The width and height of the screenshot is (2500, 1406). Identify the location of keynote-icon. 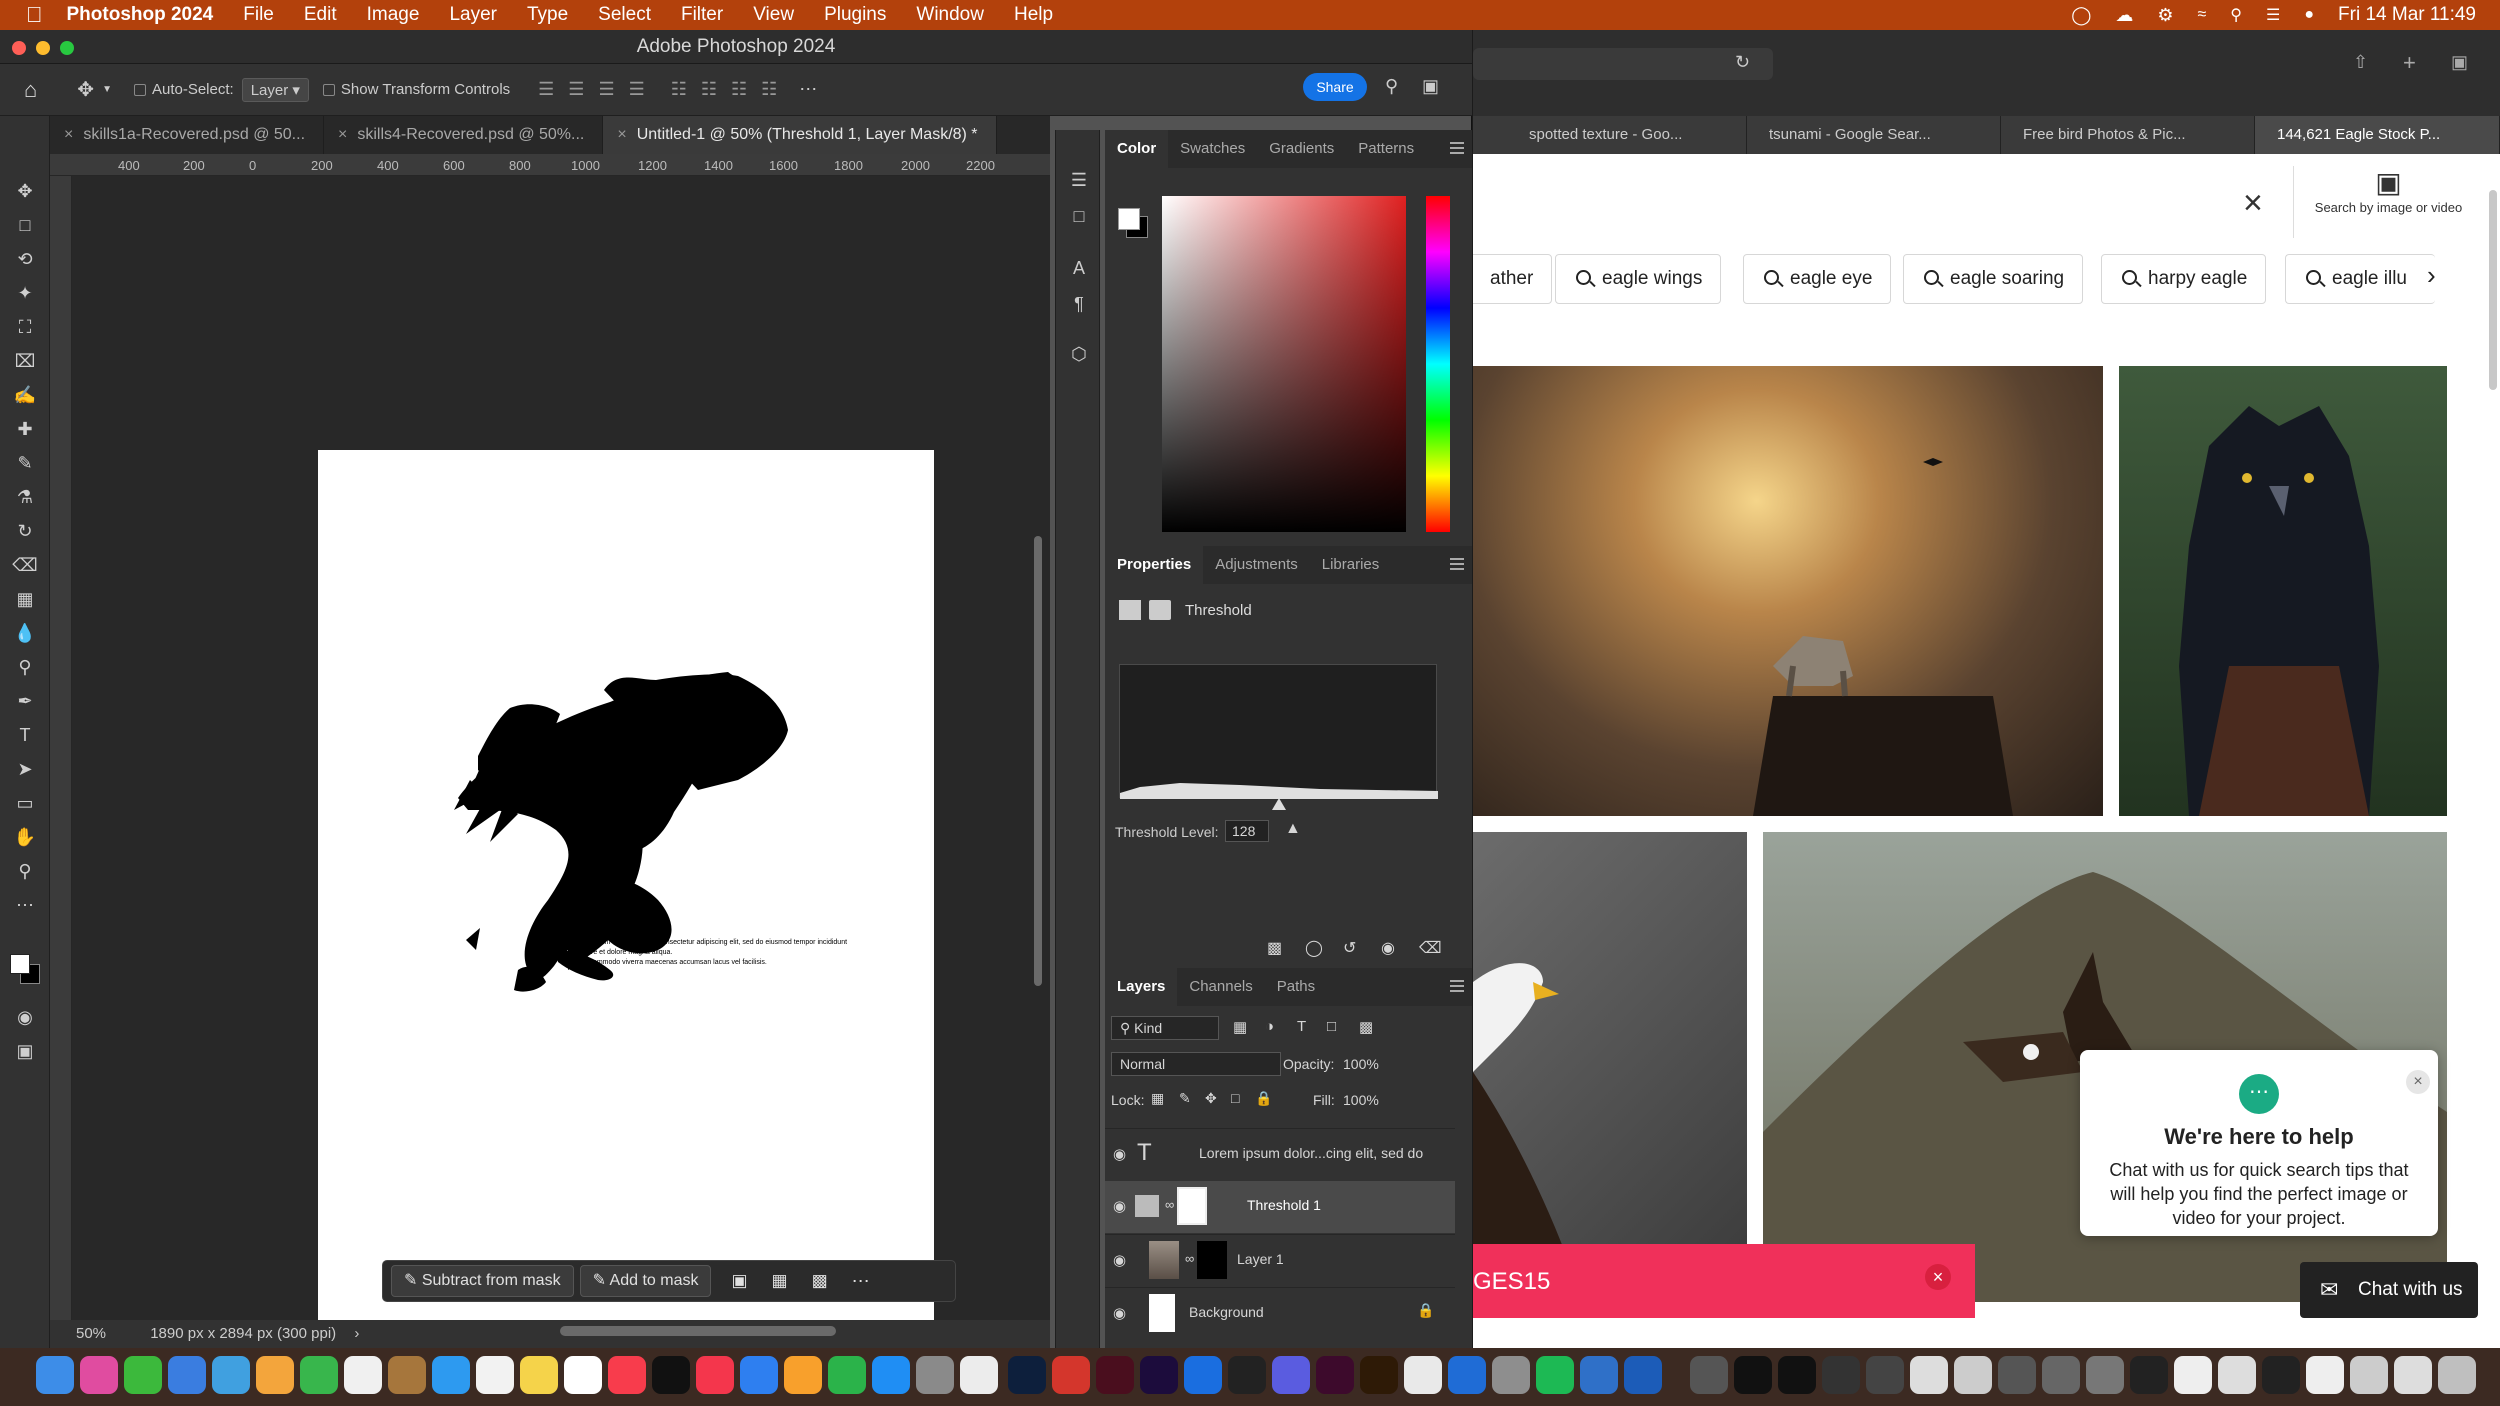
(759, 1375).